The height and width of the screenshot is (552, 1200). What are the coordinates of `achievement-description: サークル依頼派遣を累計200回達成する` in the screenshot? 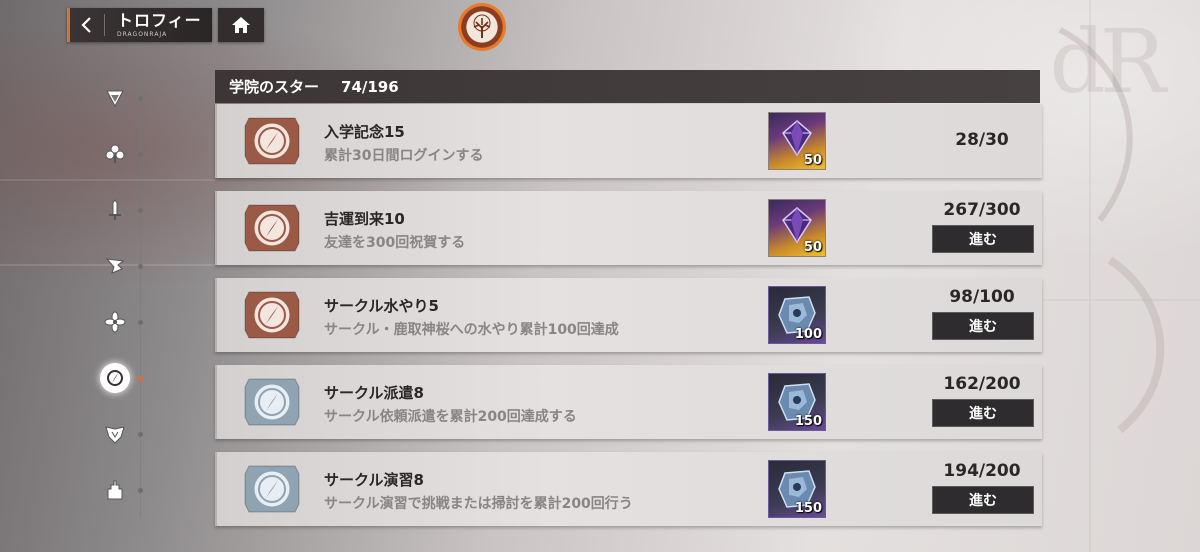 It's located at (450, 417).